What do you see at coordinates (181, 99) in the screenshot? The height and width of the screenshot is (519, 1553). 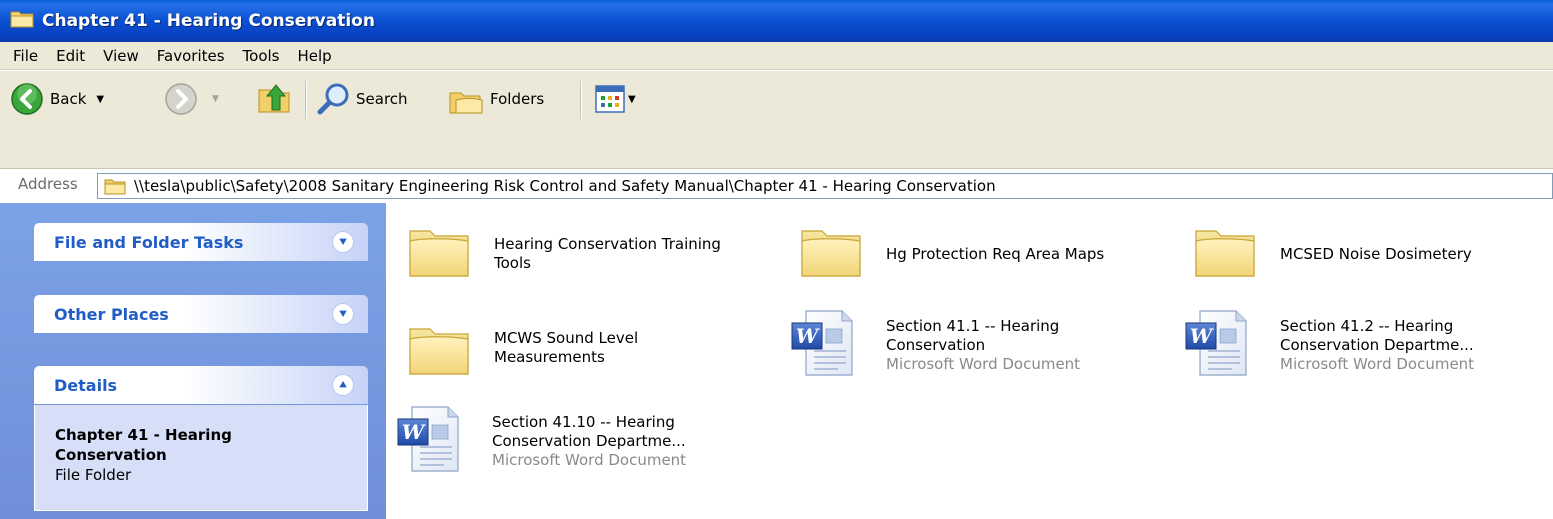 I see `forward-arrow-icon` at bounding box center [181, 99].